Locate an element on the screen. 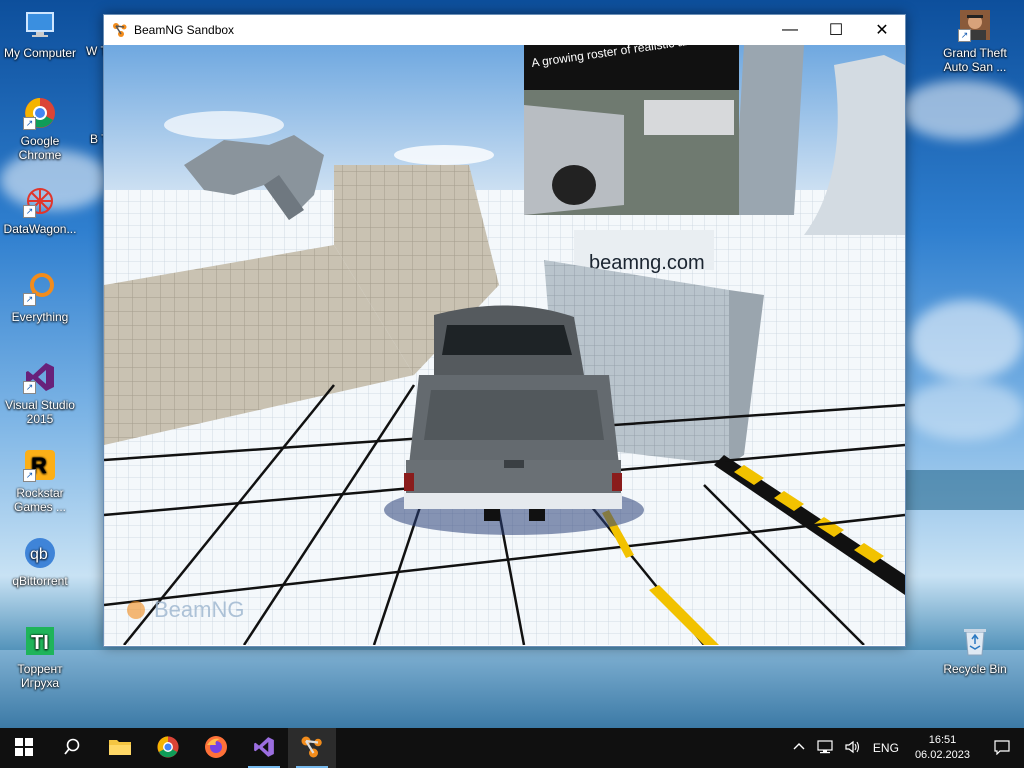 This screenshot has height=768, width=1024. clock: 16:51 06.02.2023 is located at coordinates (942, 748).